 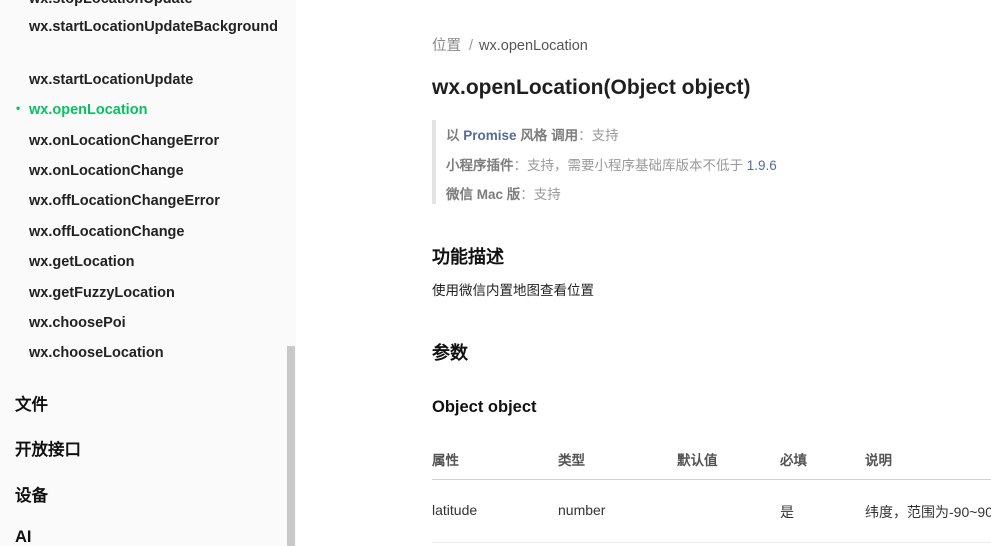 What do you see at coordinates (450, 353) in the screenshot?
I see `section-heading-params: 参数` at bounding box center [450, 353].